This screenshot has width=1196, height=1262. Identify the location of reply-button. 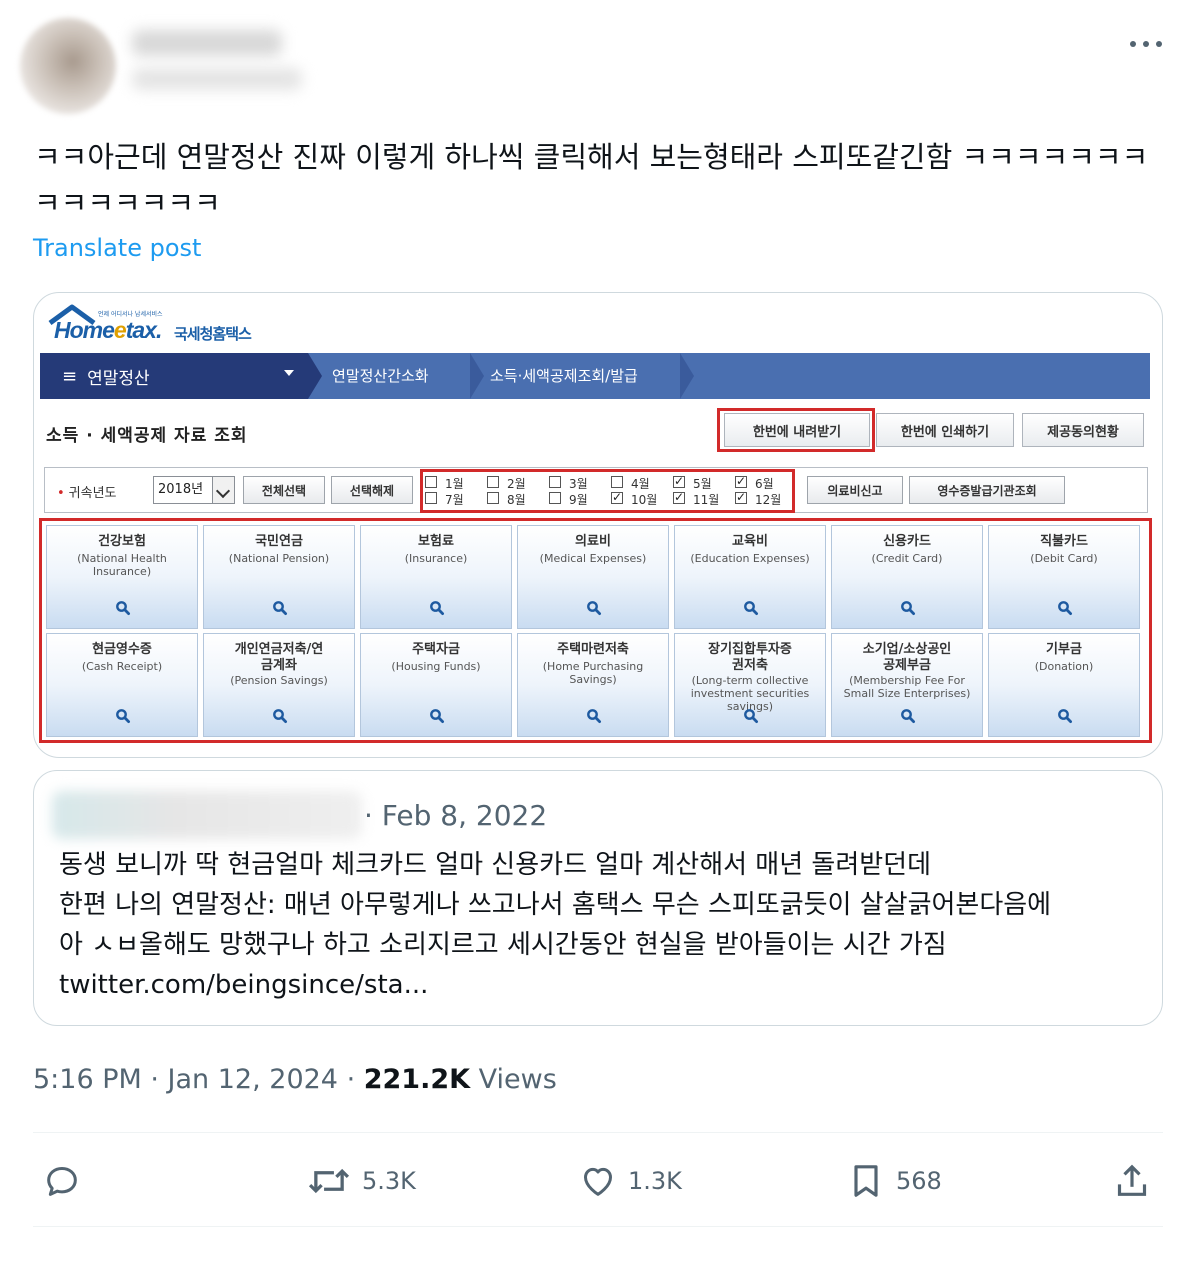
(62, 1181).